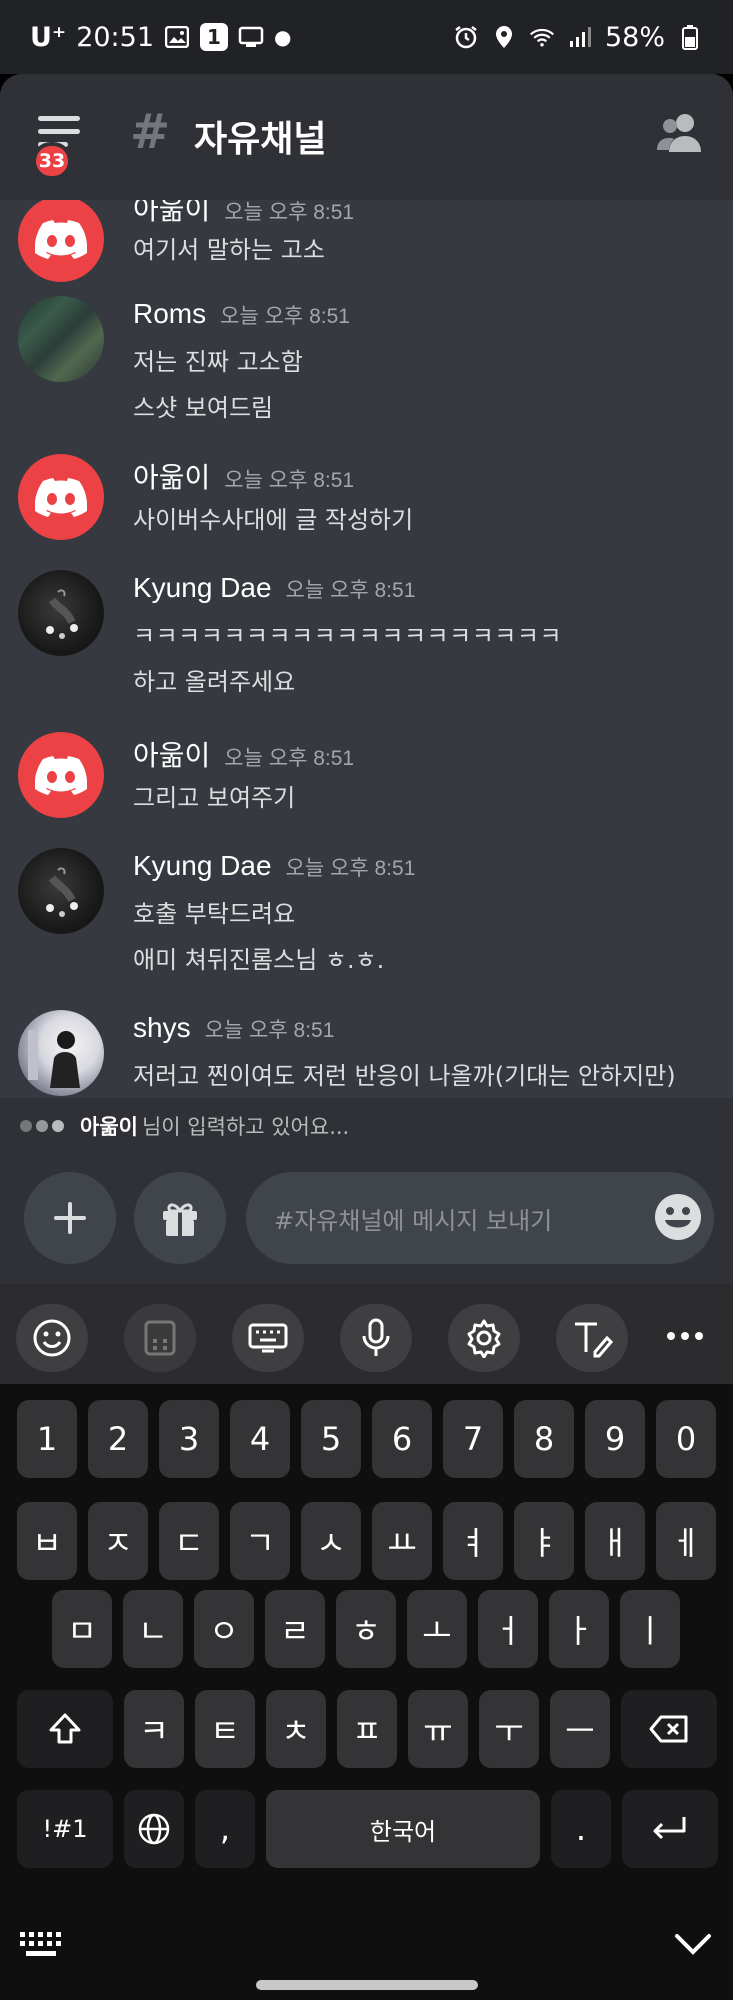  I want to click on smiley-icon, so click(678, 1217).